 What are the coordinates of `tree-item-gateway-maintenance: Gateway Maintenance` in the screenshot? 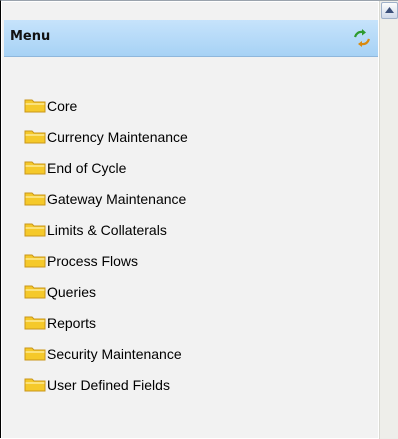 It's located at (106, 198).